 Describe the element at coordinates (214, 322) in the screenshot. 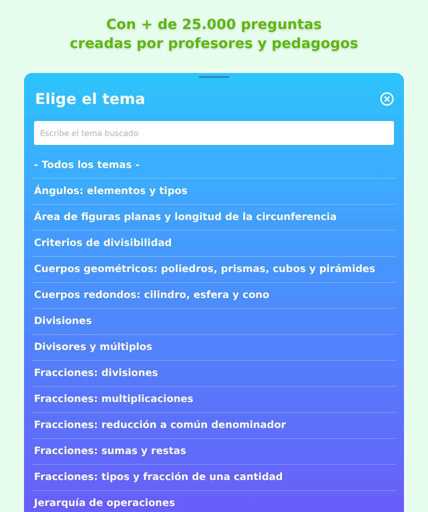

I see `topic-item: Divisiones` at that location.